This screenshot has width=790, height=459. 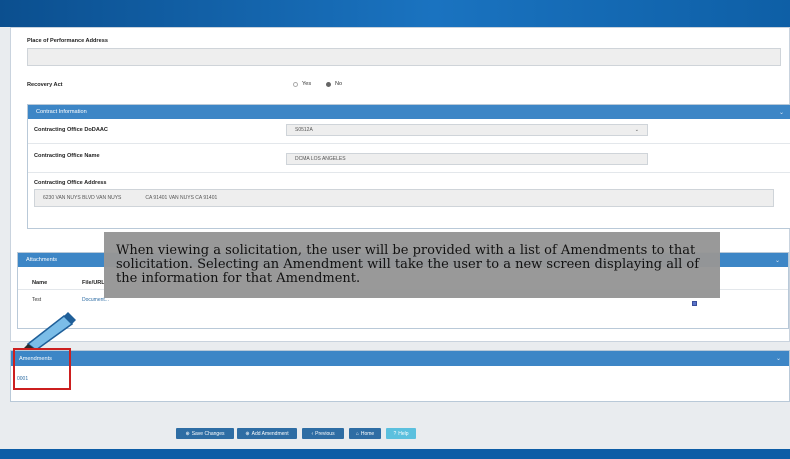 I want to click on pencil-icon, so click(x=49, y=331).